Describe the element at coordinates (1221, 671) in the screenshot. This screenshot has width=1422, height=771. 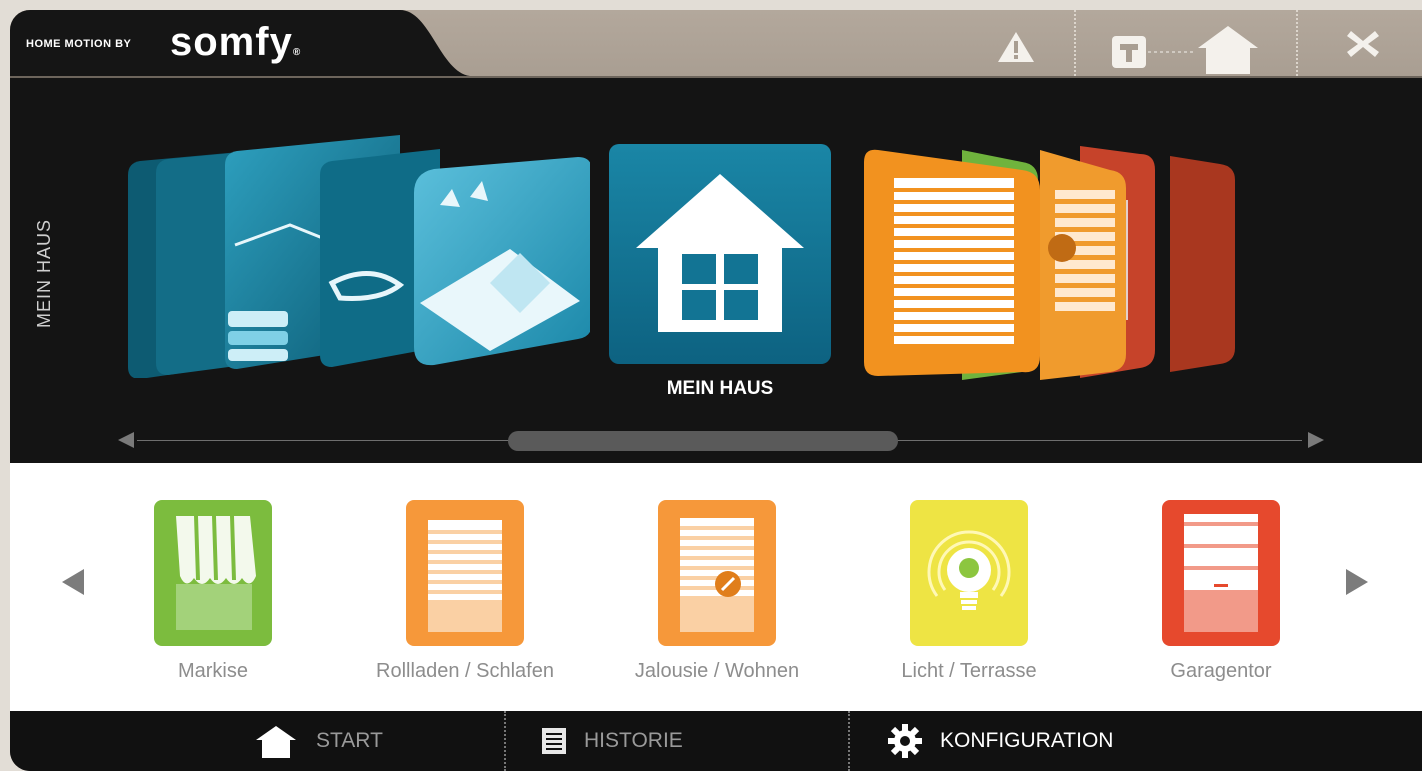
I see `device-label: Garagentor` at that location.